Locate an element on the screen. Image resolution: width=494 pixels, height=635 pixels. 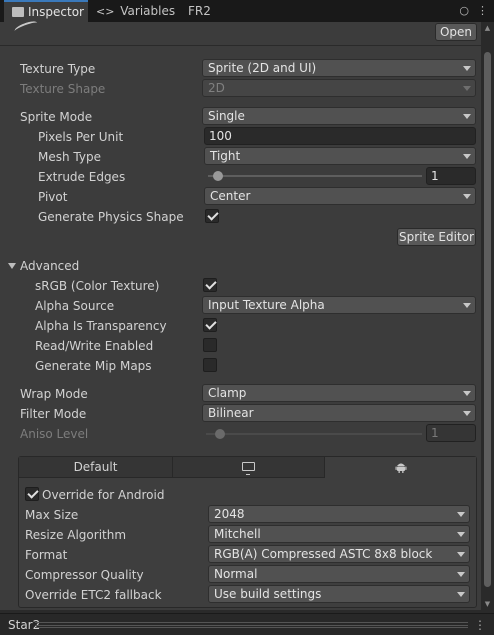
code-brackets-icon: <> is located at coordinates (105, 11).